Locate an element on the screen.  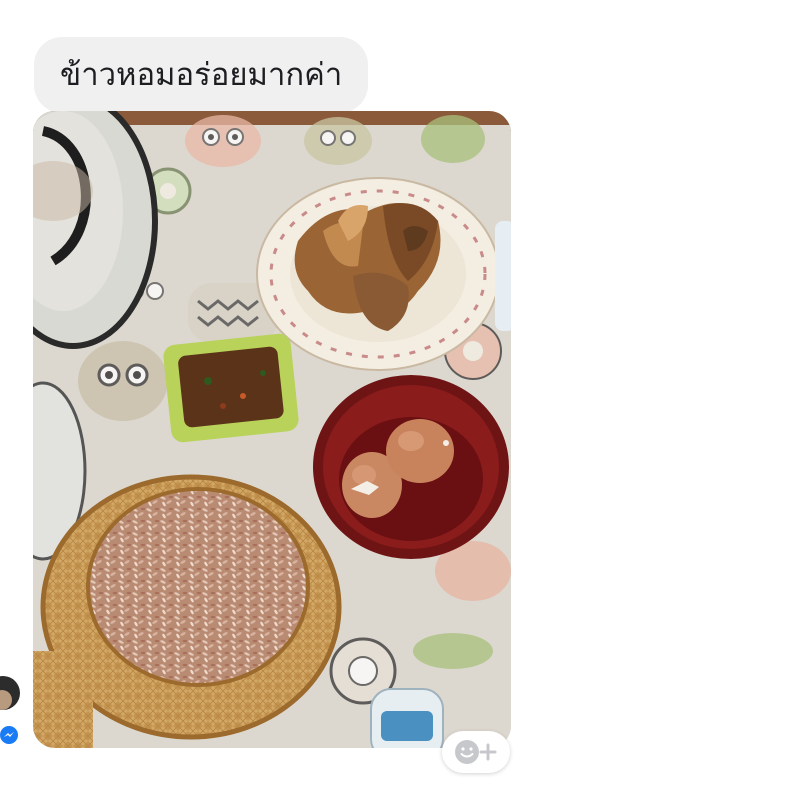
smiley-plus-icon is located at coordinates (476, 752).